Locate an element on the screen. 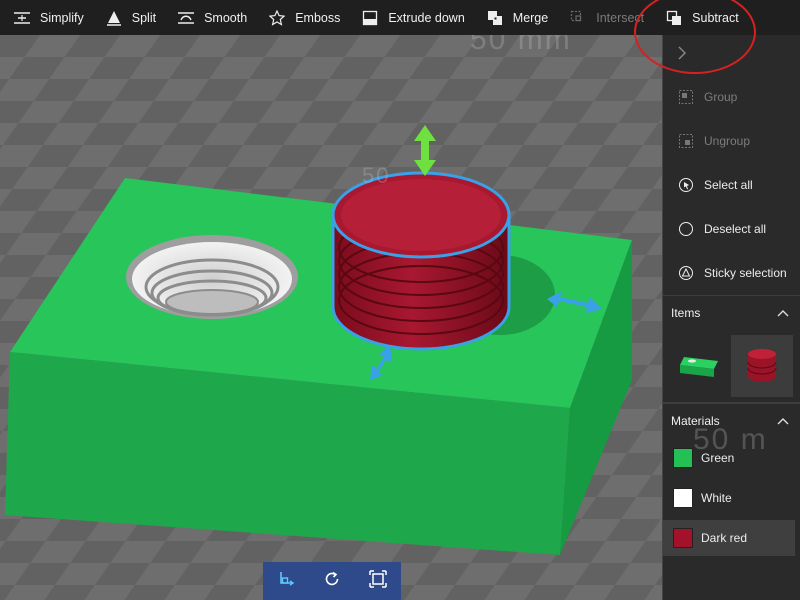  dimension-label-top: 50 mm is located at coordinates (521, 45).